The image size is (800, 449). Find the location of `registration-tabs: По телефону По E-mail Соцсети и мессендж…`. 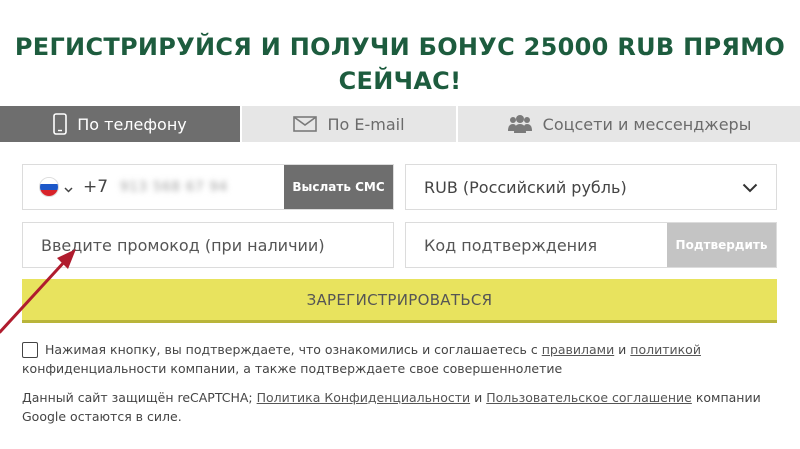

registration-tabs: По телефону По E-mail Соцсети и мессендж… is located at coordinates (400, 124).